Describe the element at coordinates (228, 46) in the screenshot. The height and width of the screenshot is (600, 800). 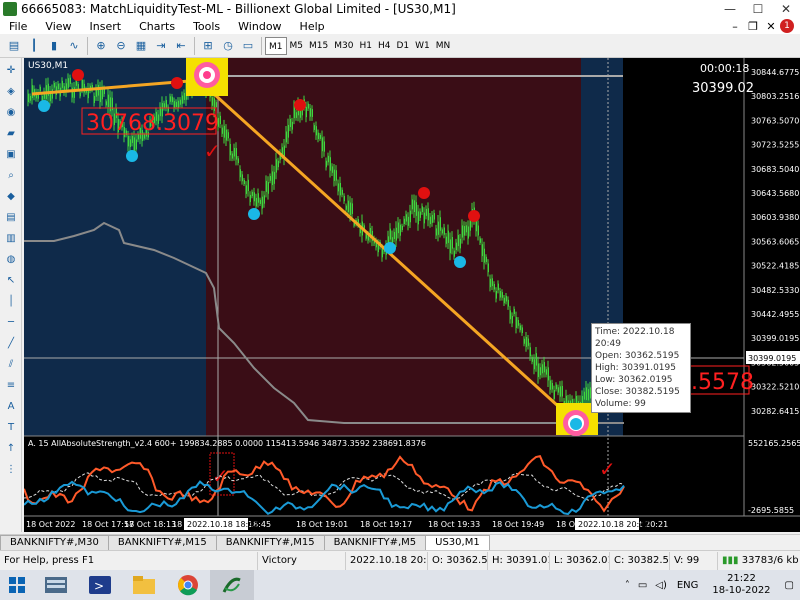
I see `periods-icon: ◷` at that location.